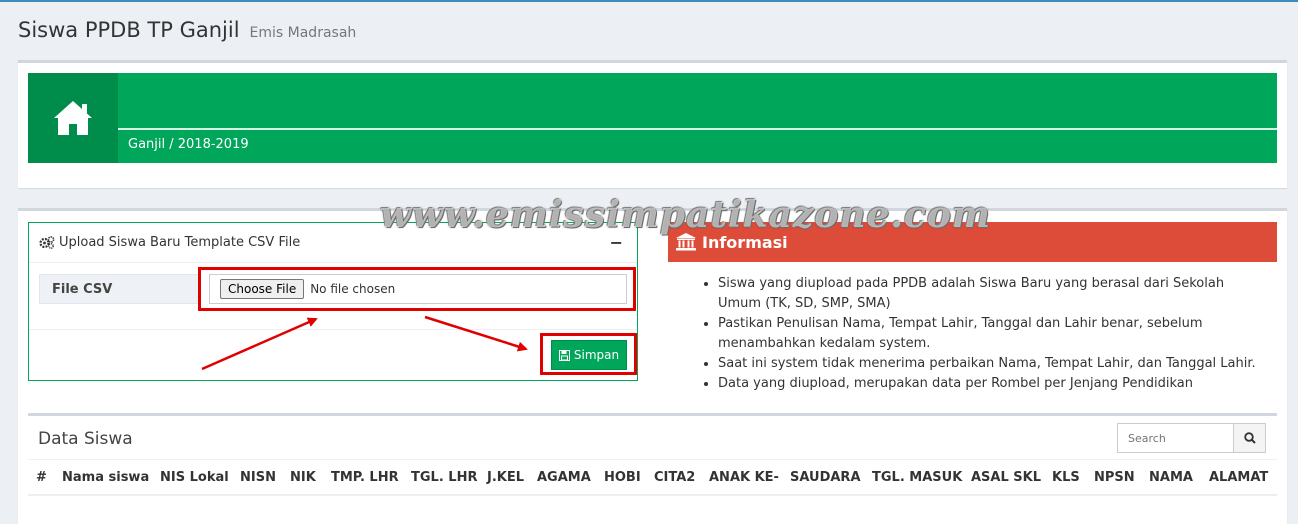 This screenshot has width=1298, height=524. Describe the element at coordinates (476, 333) in the screenshot. I see `arrow-to-save-button` at that location.